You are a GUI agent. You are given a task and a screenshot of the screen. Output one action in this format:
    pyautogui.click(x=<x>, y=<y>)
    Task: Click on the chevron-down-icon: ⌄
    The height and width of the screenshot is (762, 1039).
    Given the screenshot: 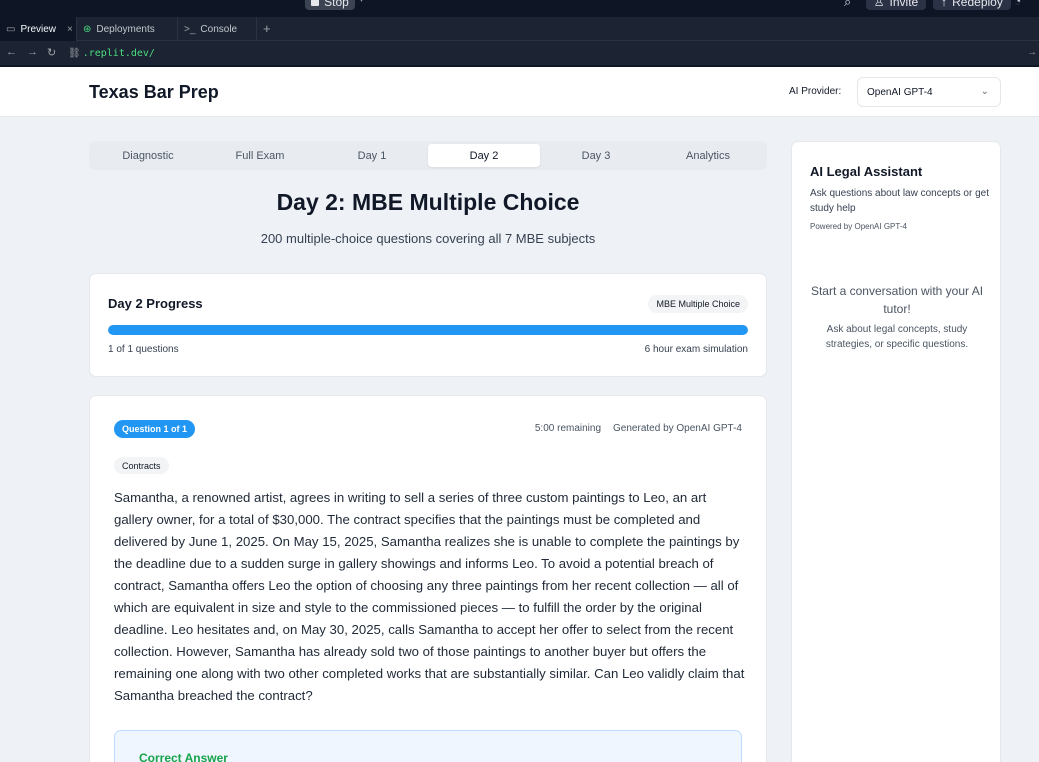 What is the action you would take?
    pyautogui.click(x=984, y=91)
    